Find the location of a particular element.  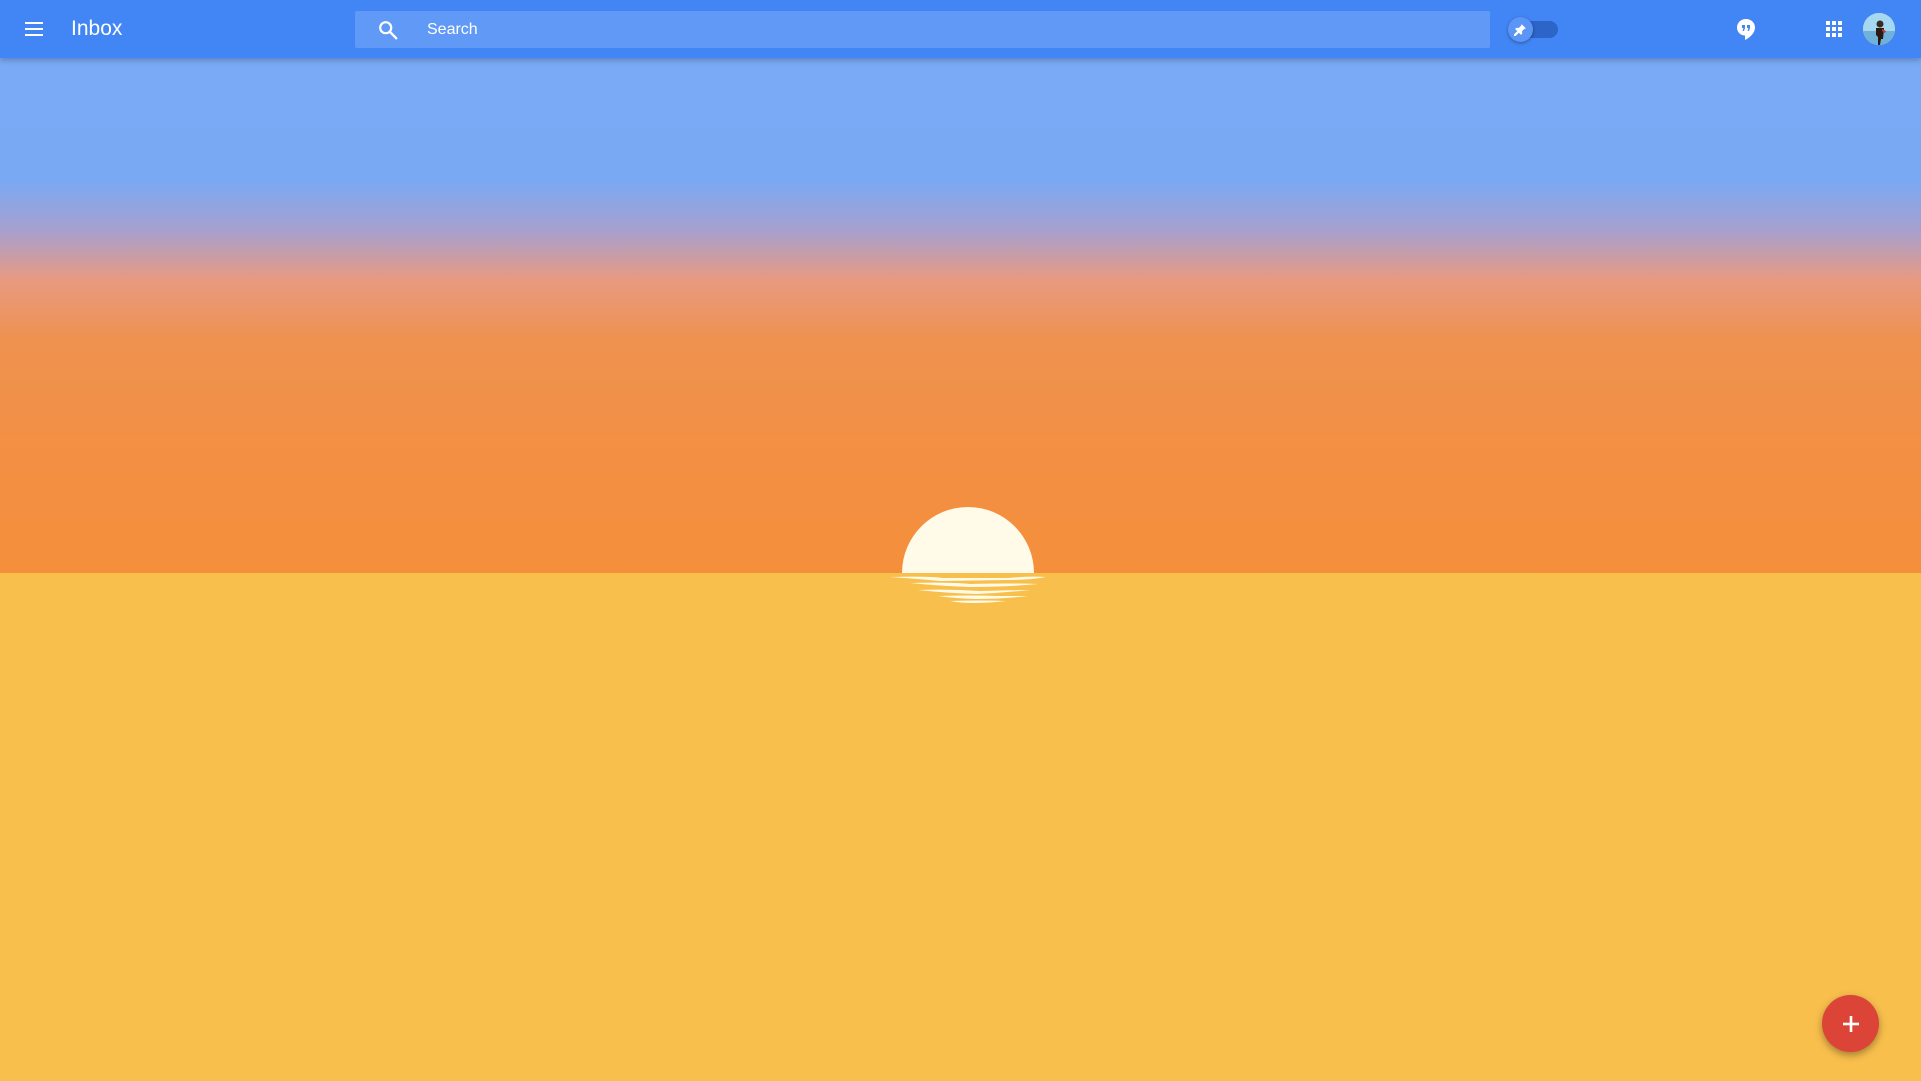

google-apps-button is located at coordinates (1834, 29).